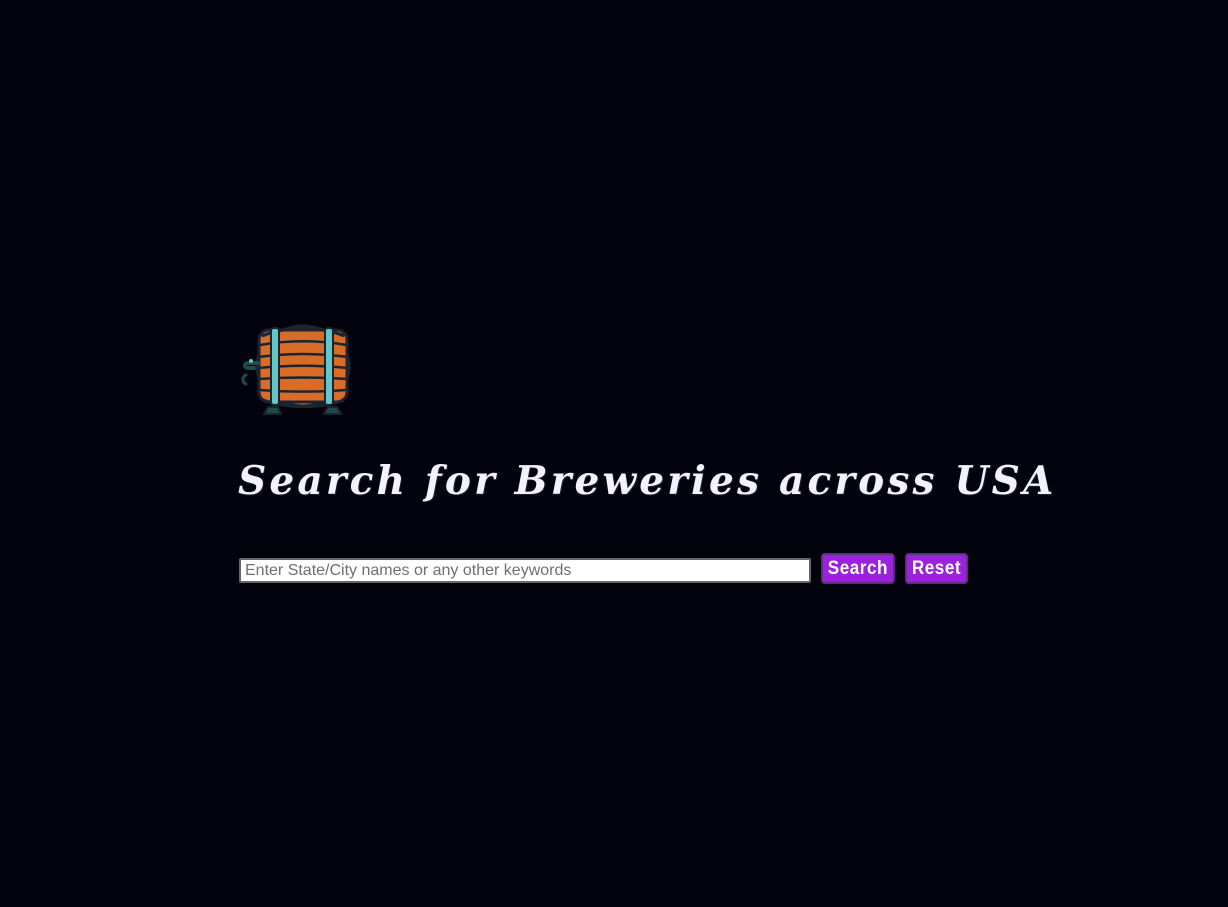 This screenshot has height=907, width=1228. I want to click on search-button: Search, so click(858, 568).